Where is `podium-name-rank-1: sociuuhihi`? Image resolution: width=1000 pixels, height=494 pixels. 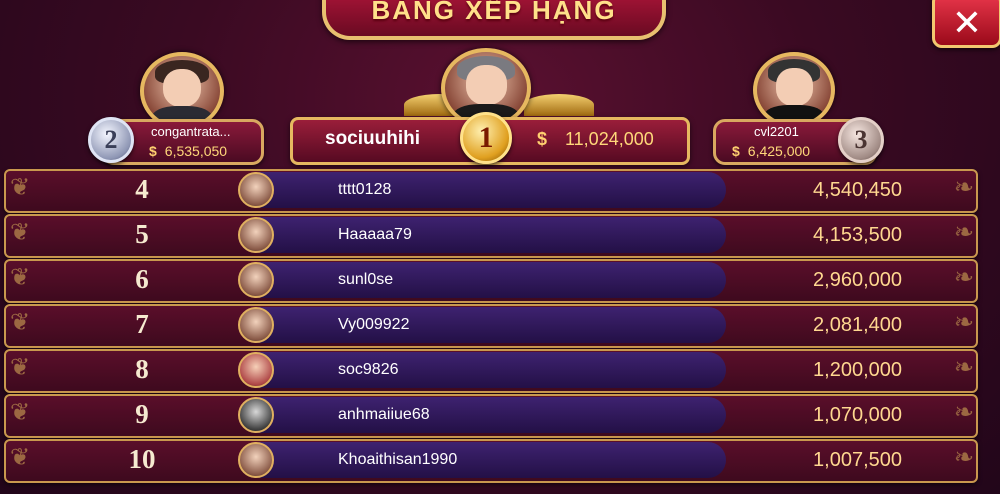 podium-name-rank-1: sociuuhihi is located at coordinates (372, 138).